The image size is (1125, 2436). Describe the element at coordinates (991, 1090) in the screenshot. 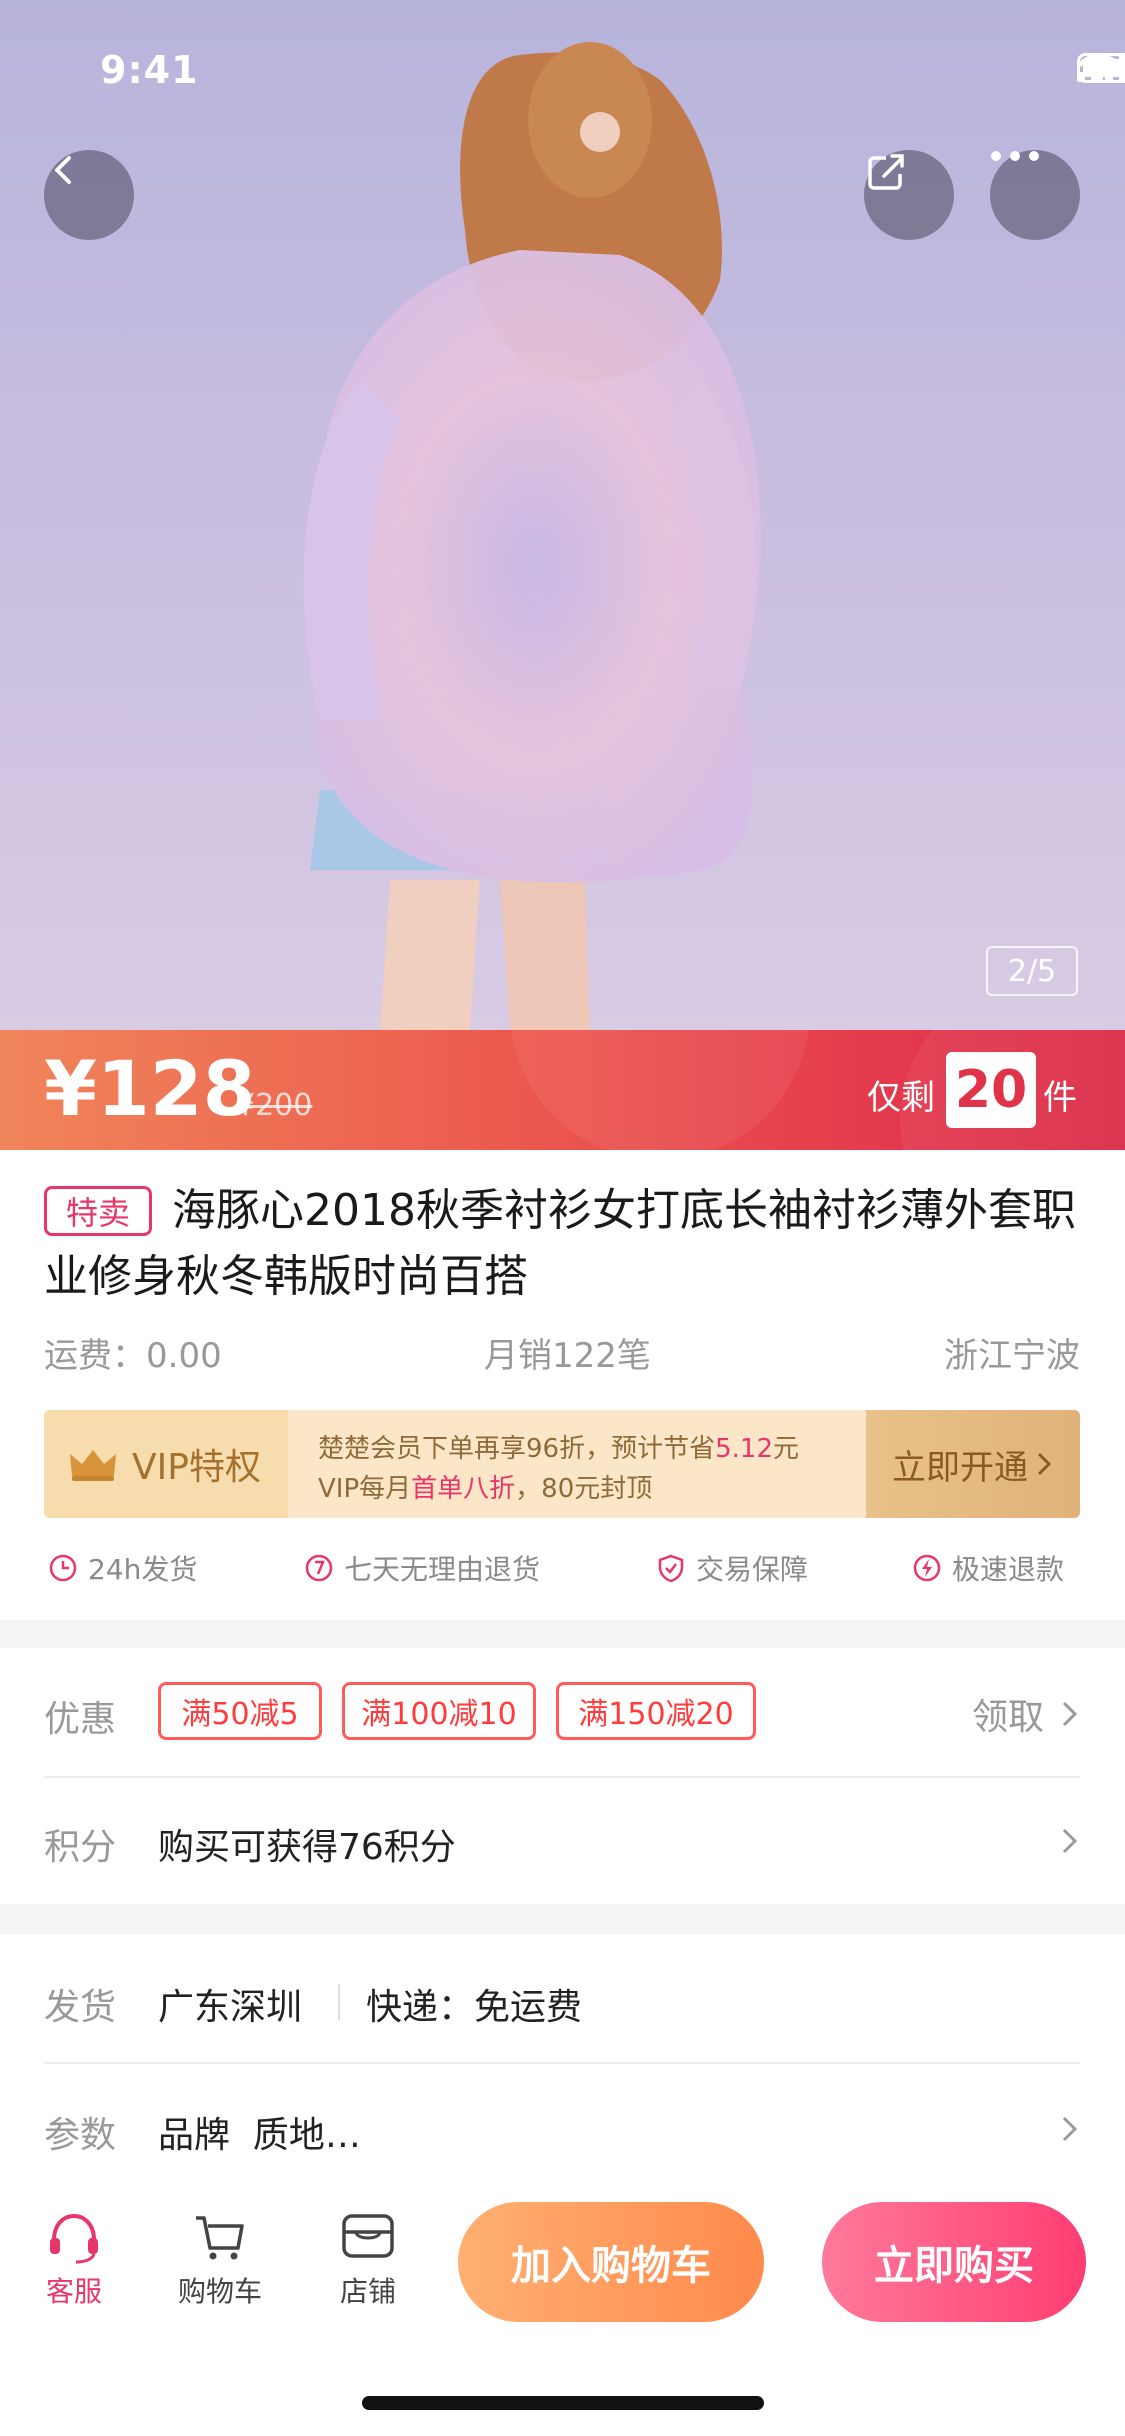

I see `stock-count: 20` at that location.